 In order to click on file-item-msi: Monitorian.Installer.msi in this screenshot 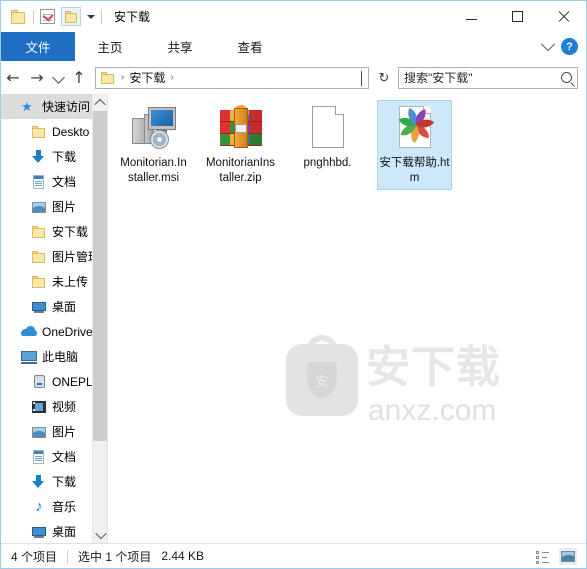, I will do `click(153, 145)`.